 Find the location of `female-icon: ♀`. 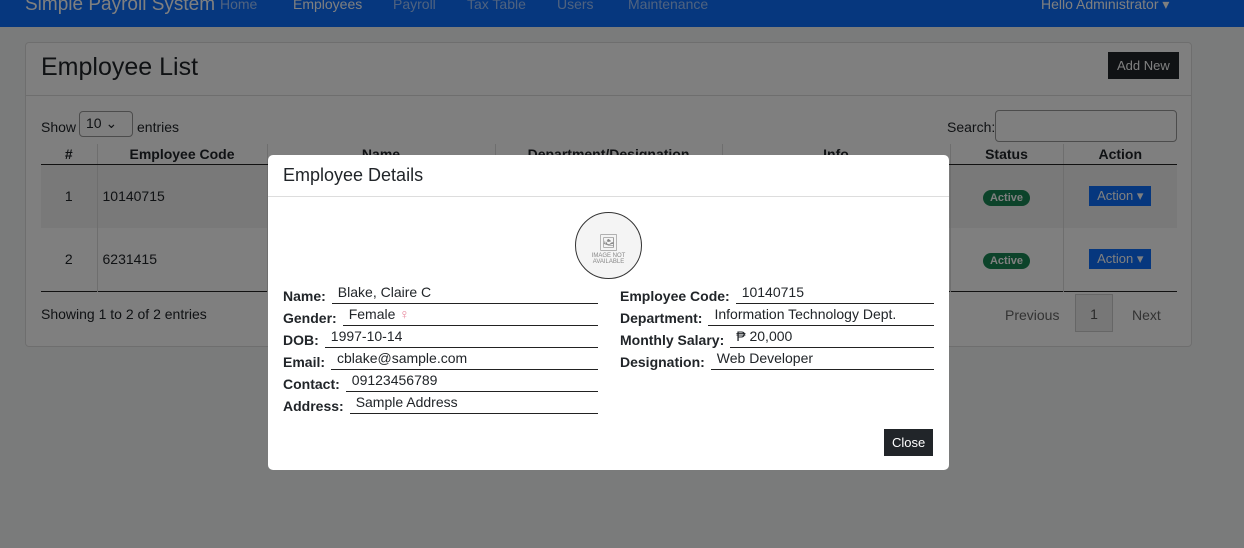

female-icon: ♀ is located at coordinates (404, 314).